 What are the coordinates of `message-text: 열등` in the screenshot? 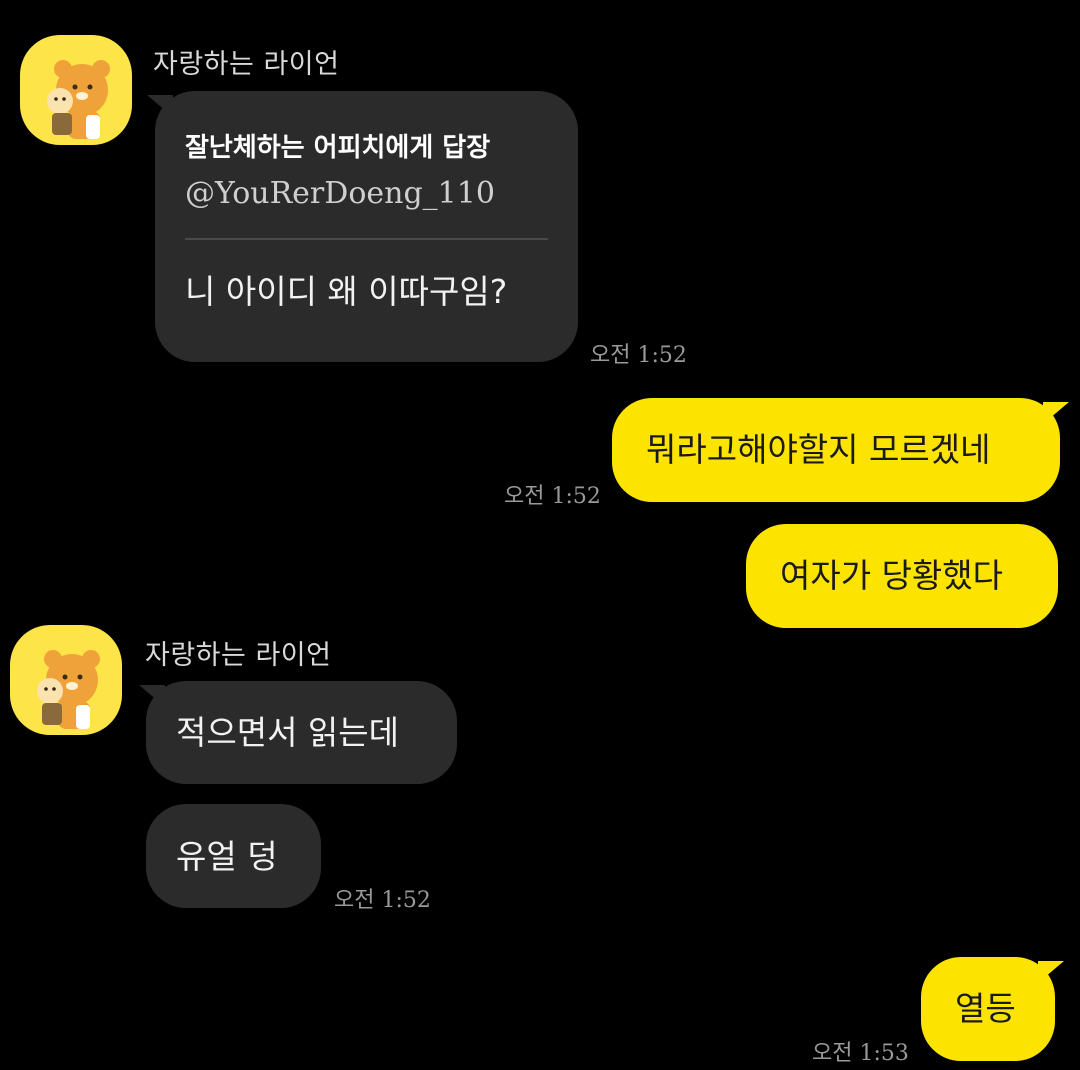 It's located at (985, 1008).